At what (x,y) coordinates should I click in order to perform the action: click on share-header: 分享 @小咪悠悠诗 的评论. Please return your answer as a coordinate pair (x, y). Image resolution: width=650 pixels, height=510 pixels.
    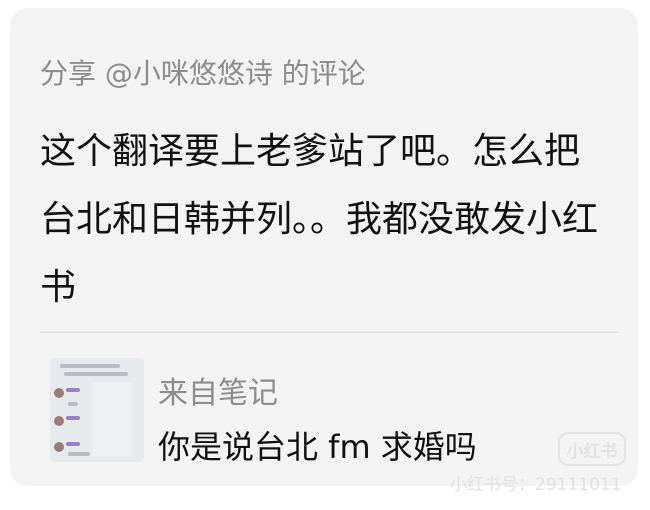
    Looking at the image, I should click on (203, 73).